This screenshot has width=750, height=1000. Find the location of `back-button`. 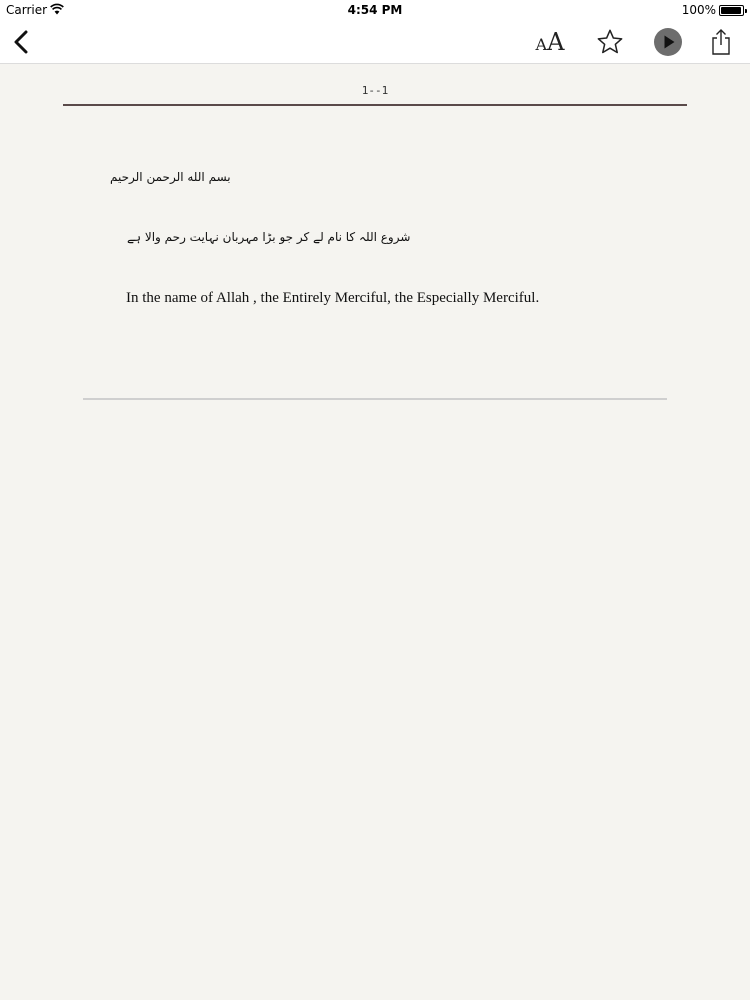

back-button is located at coordinates (21, 42).